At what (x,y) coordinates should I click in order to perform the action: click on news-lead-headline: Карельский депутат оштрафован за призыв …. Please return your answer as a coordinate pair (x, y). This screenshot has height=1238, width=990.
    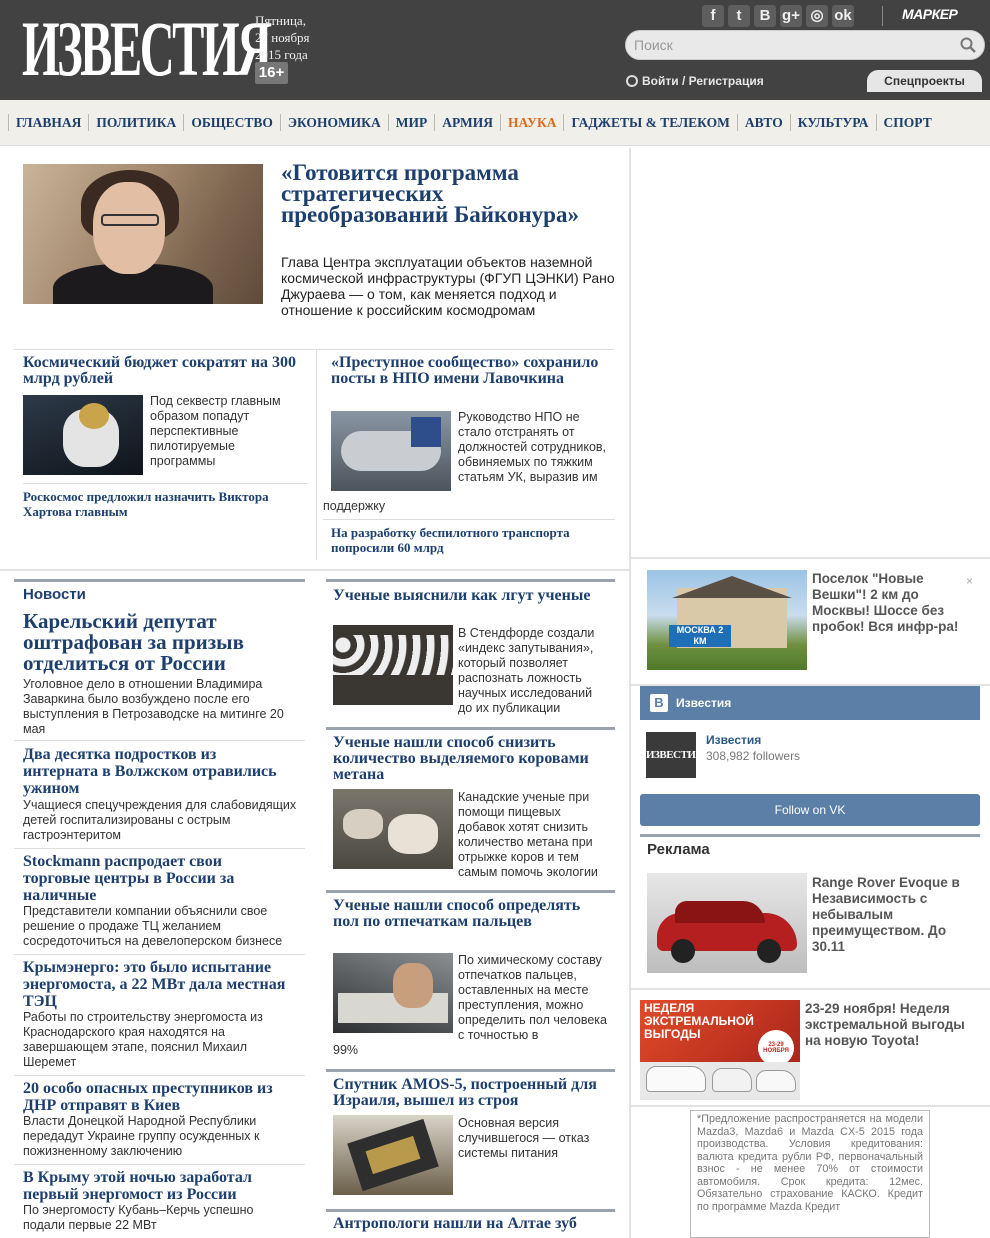
    Looking at the image, I should click on (165, 642).